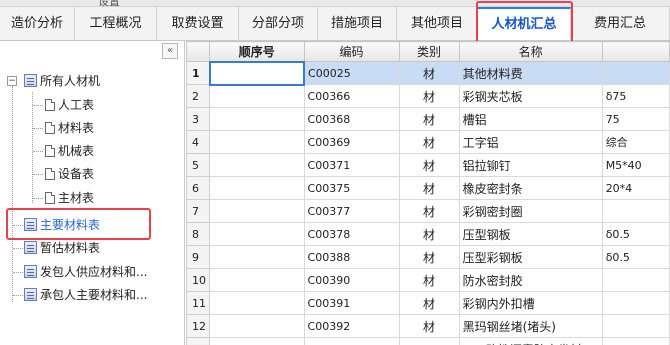  I want to click on table-row: 6 C00375 材橡皮密封条 20*4, so click(428, 188).